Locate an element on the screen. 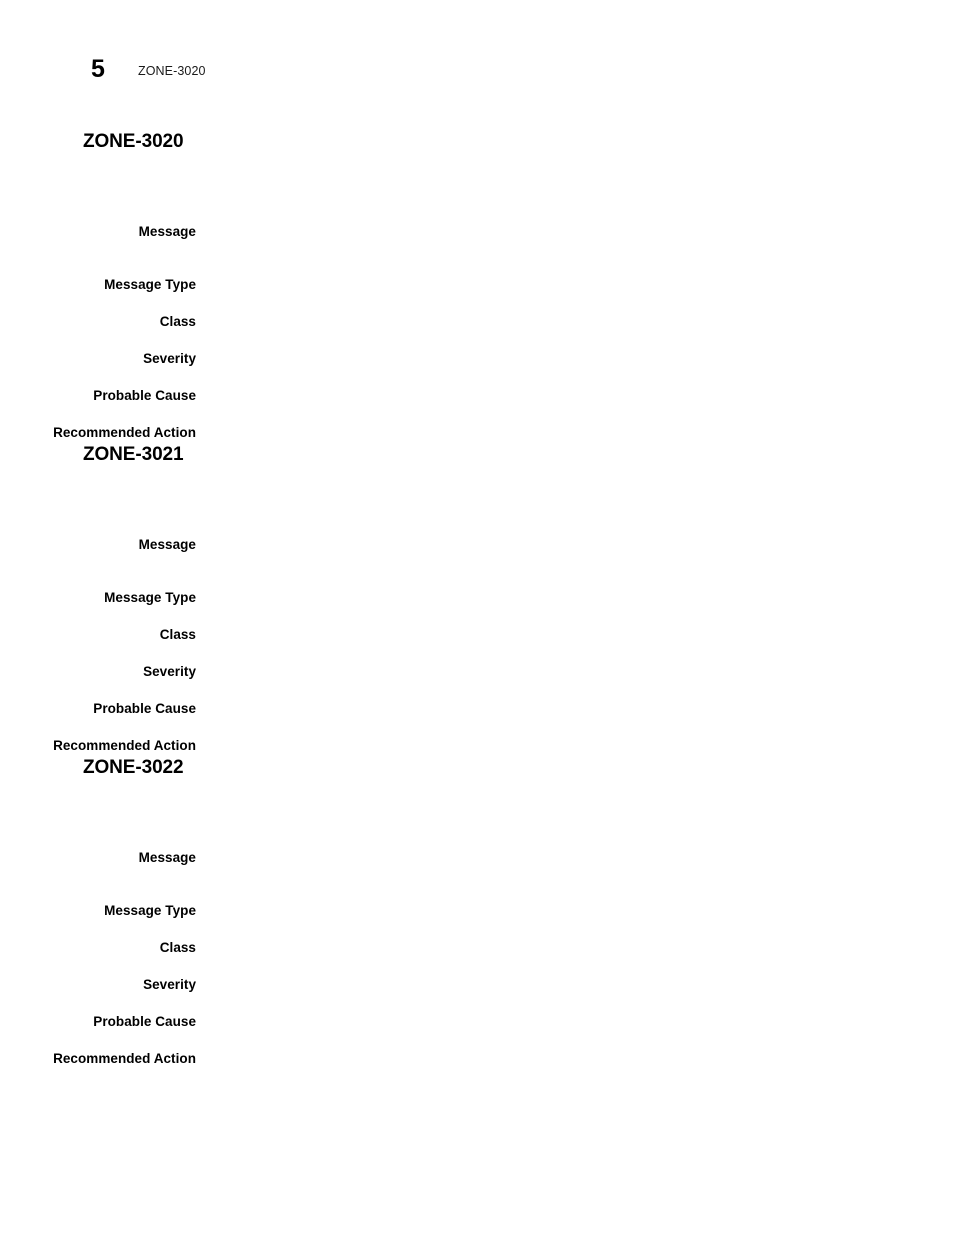 The image size is (954, 1235). running-head: ZONE-3020 is located at coordinates (172, 71).